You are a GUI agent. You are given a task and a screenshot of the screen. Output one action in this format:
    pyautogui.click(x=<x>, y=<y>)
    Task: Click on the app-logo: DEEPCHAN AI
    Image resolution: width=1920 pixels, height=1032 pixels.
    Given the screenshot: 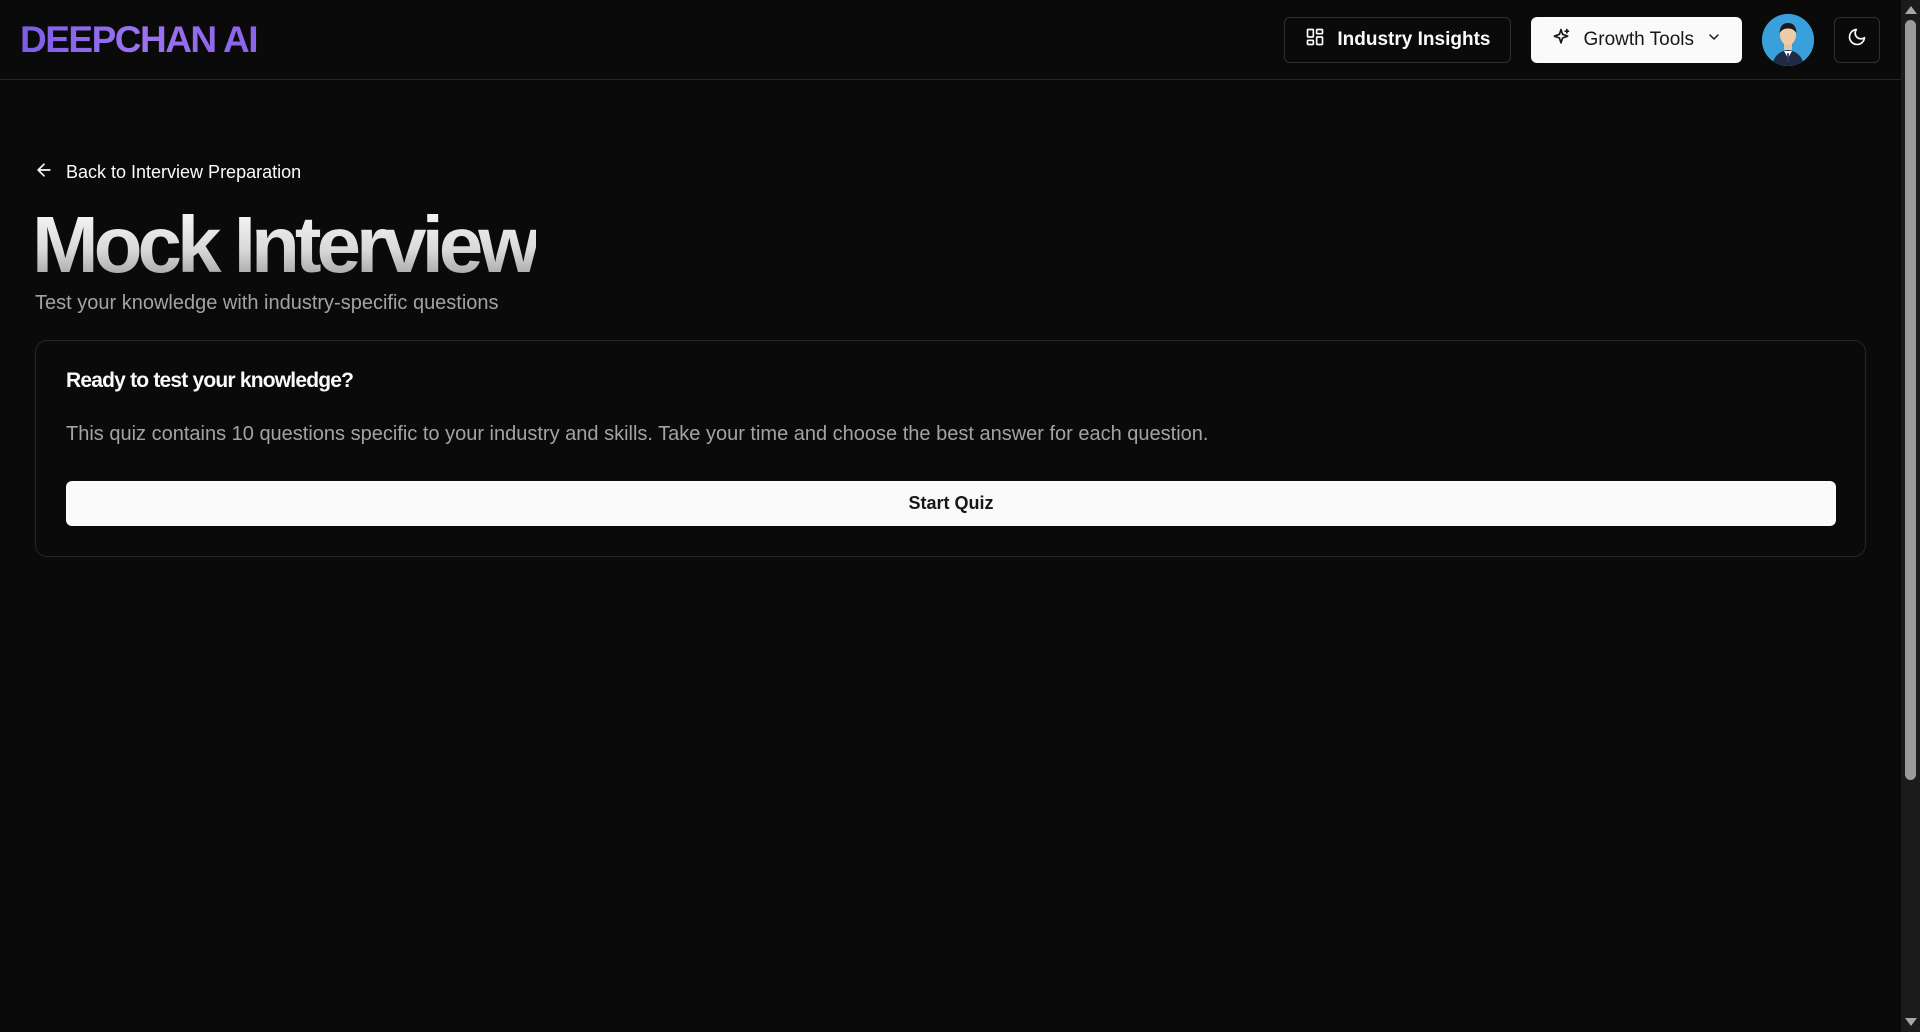 What is the action you would take?
    pyautogui.click(x=139, y=40)
    